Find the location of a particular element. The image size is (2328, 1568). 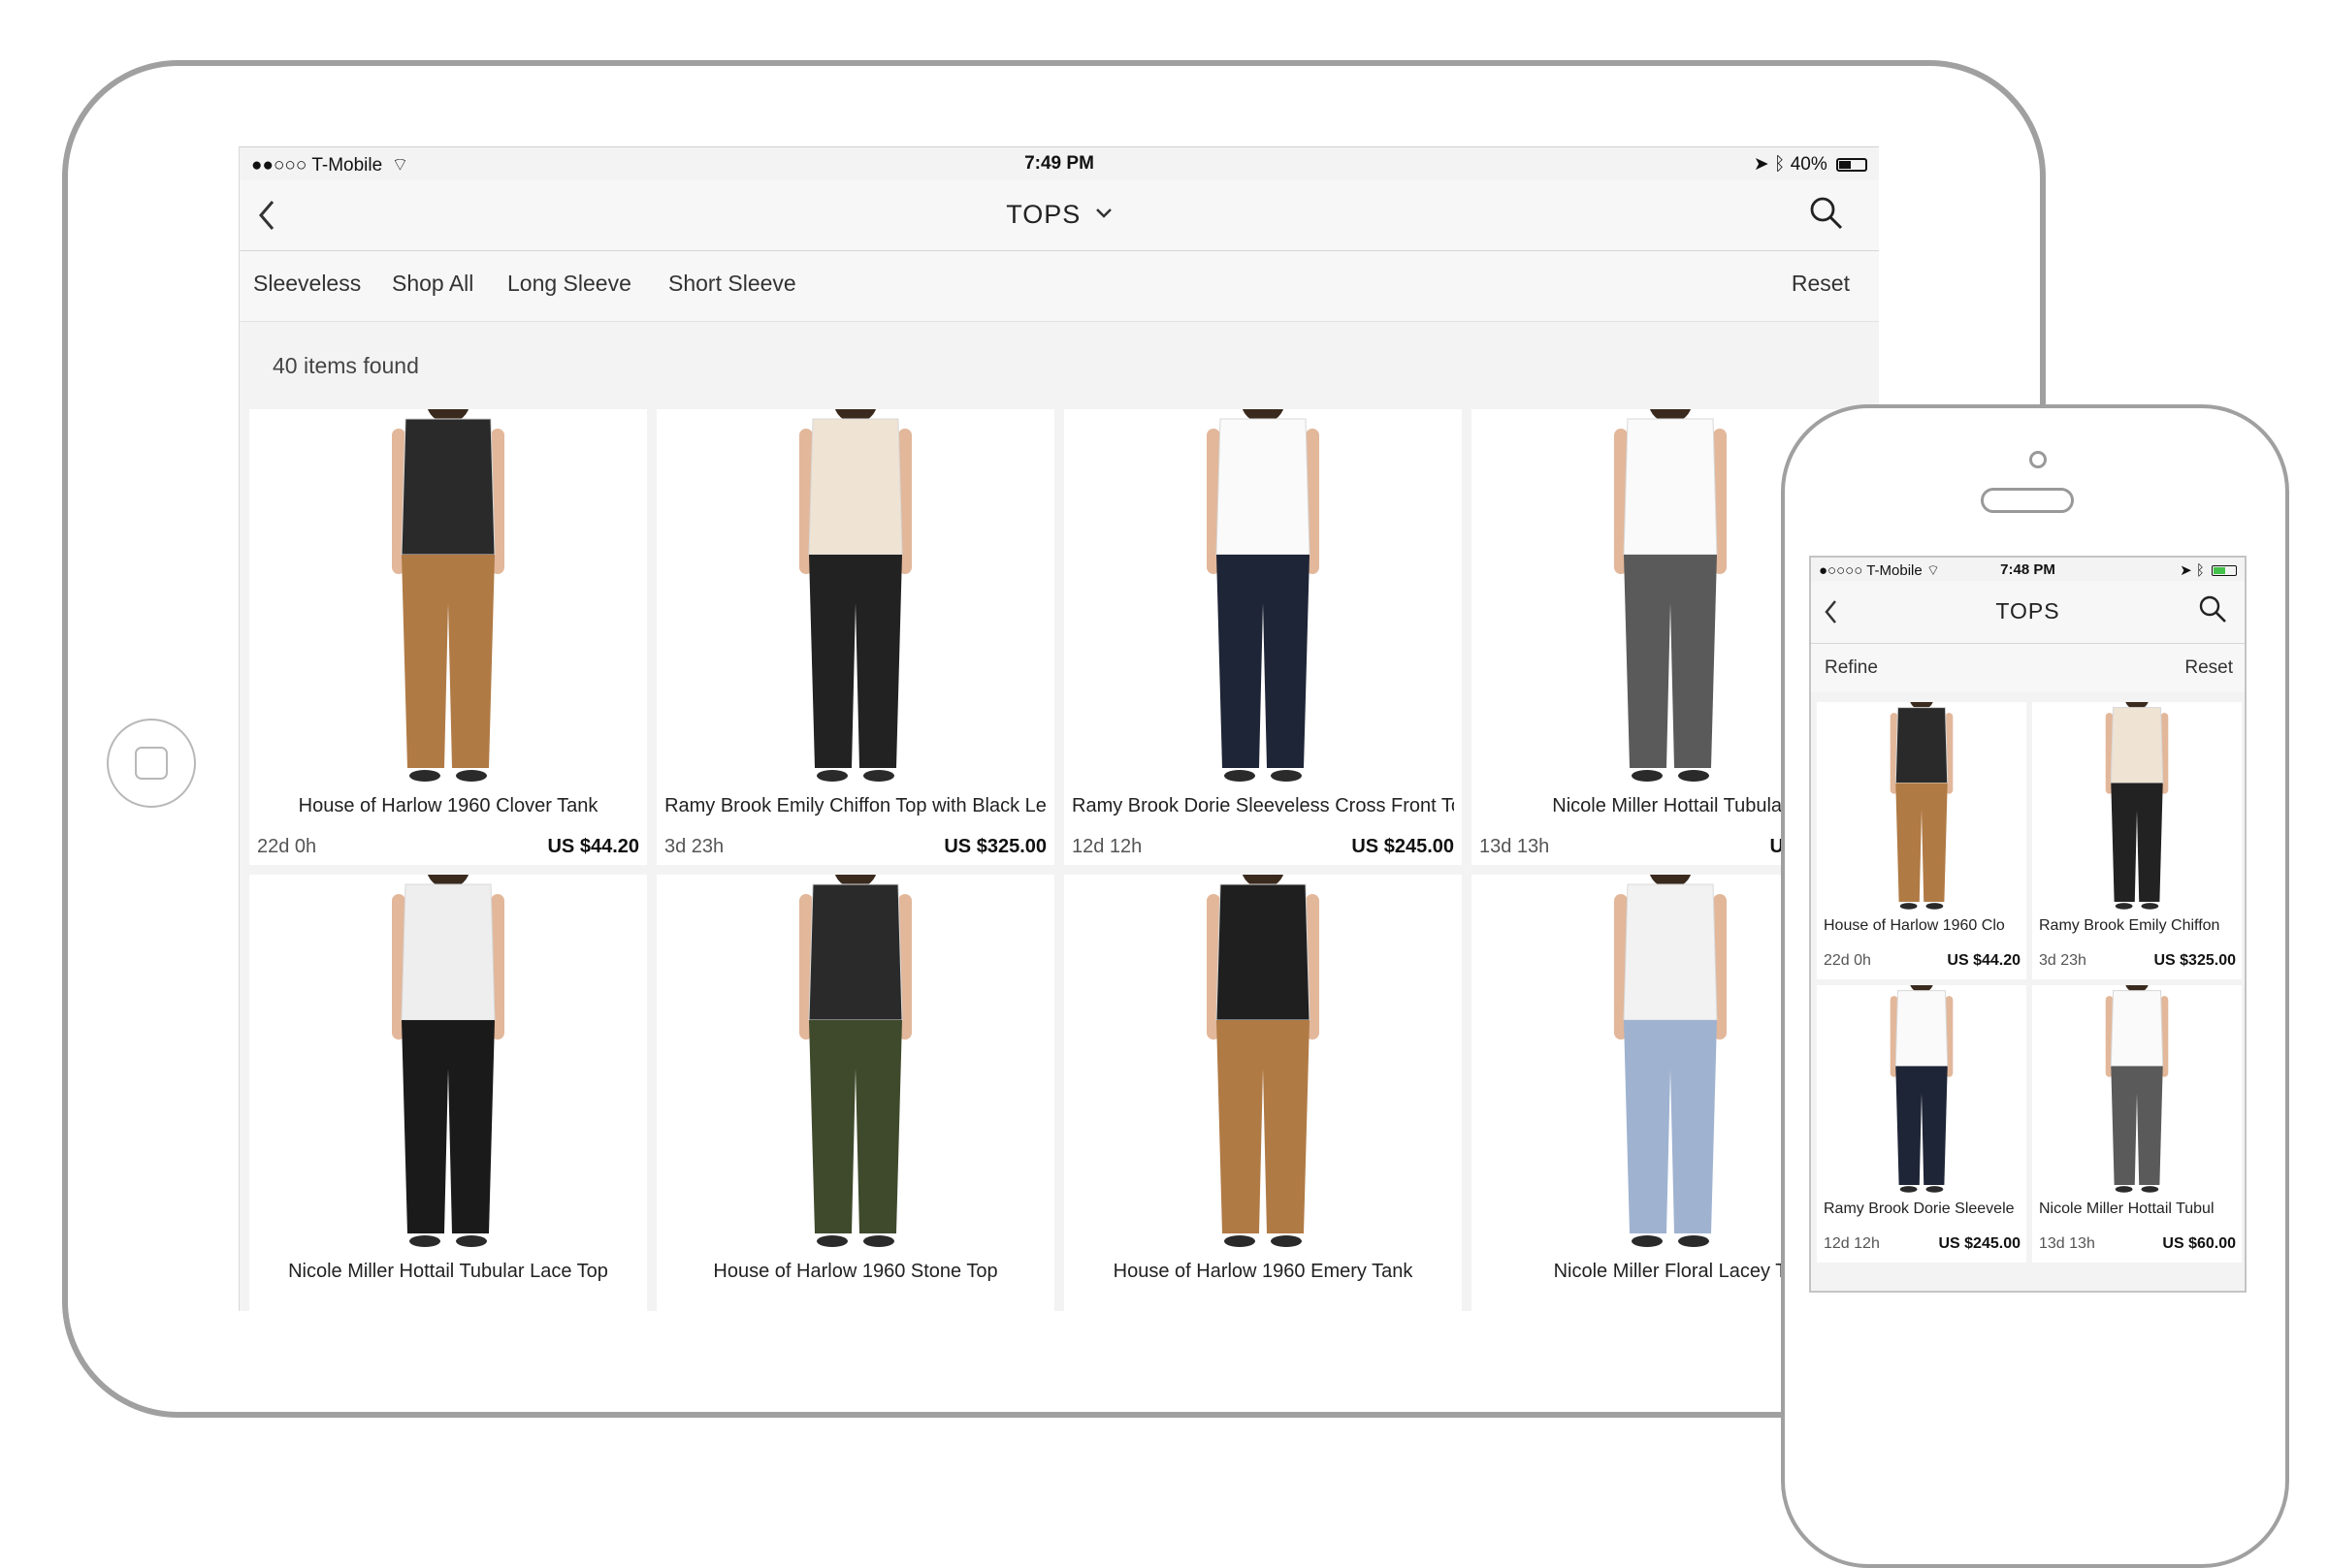

phone-navigation-bar: TOPS is located at coordinates (2028, 612).